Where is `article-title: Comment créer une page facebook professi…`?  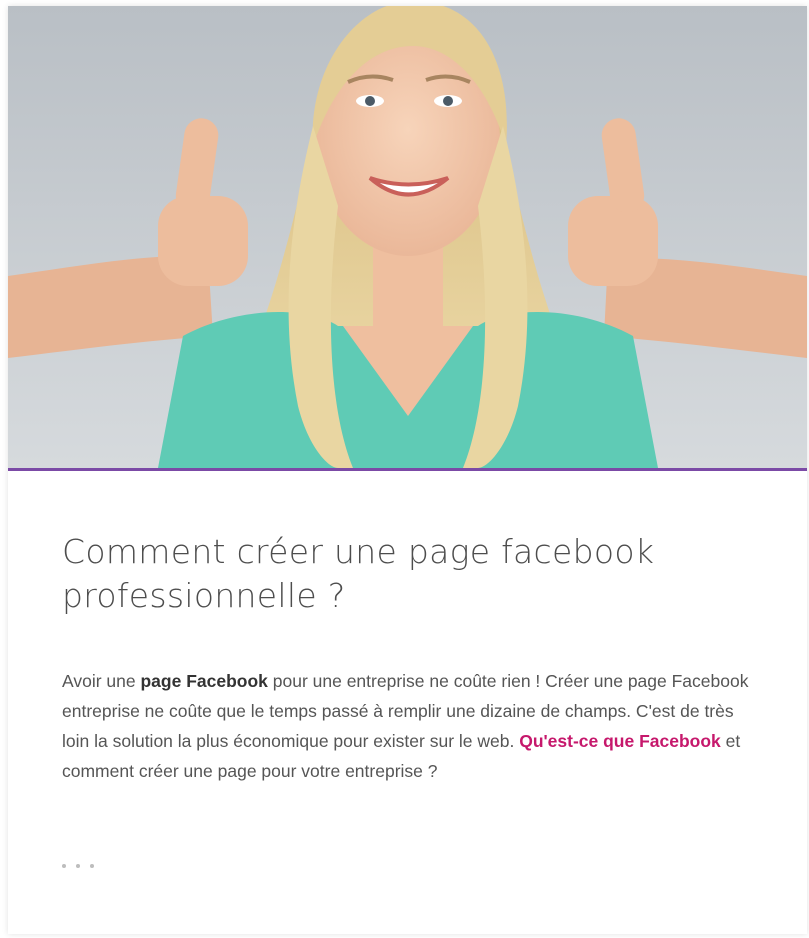
article-title: Comment créer une page facebook professi… is located at coordinates (412, 574).